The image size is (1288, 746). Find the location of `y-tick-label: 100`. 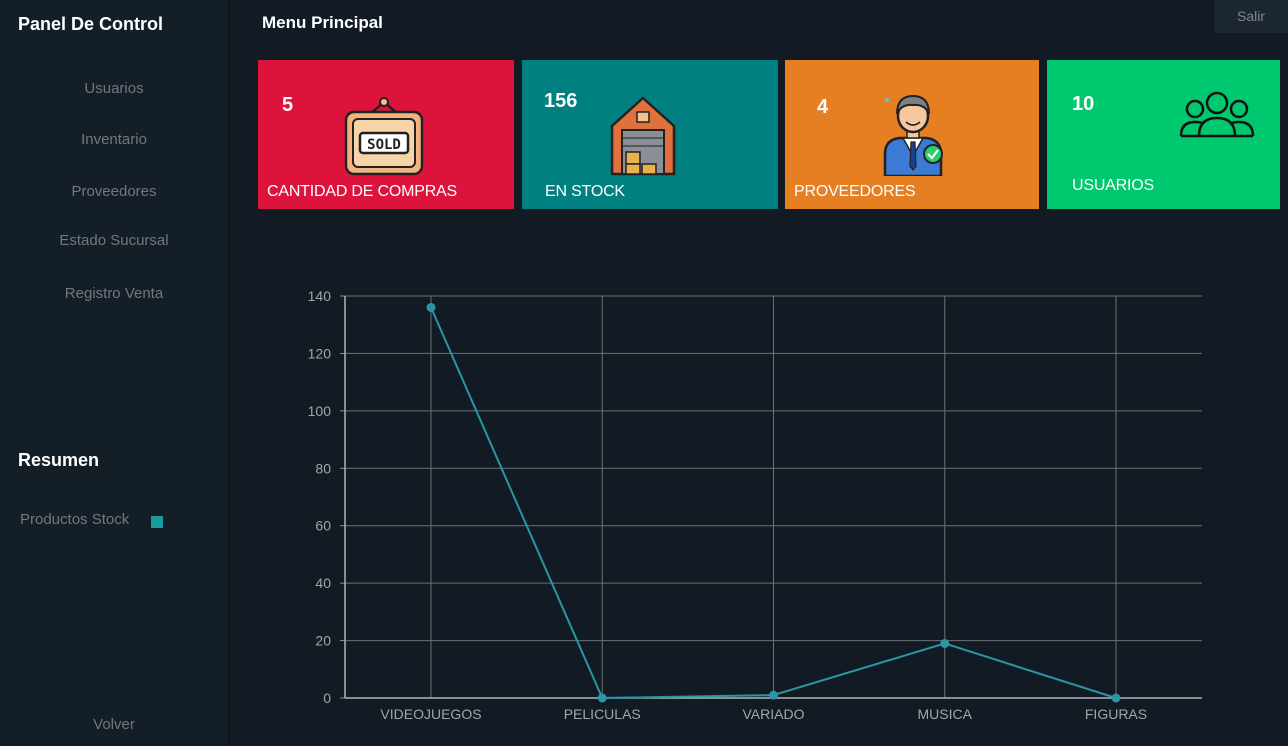

y-tick-label: 100 is located at coordinates (320, 411).